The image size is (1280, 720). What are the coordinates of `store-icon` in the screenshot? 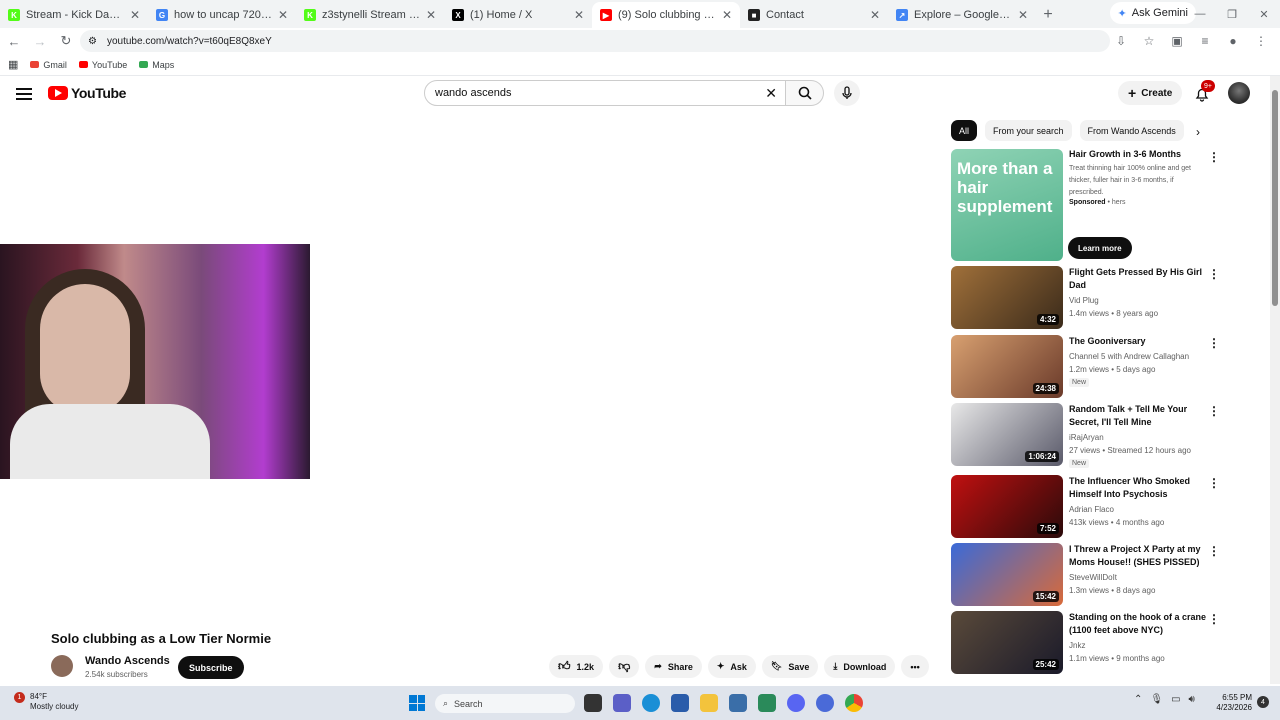 It's located at (680, 703).